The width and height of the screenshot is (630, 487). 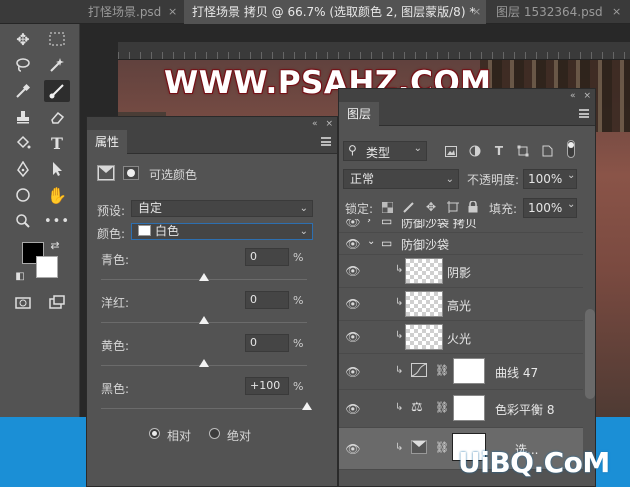 I want to click on swap-colors-icon: ⇄, so click(x=55, y=245).